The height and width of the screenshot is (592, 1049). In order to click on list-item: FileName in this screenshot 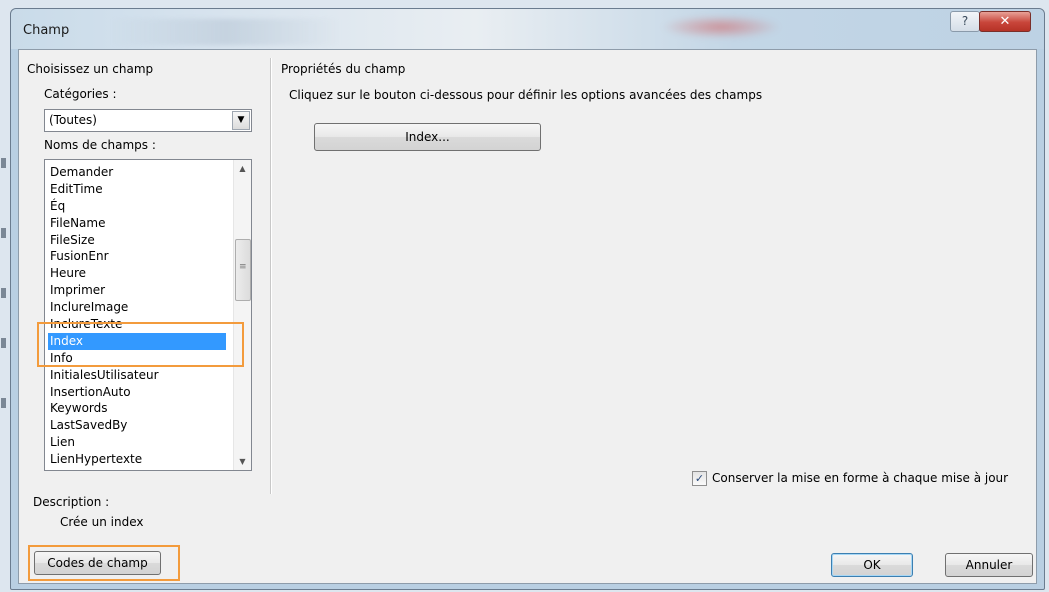, I will do `click(140, 223)`.